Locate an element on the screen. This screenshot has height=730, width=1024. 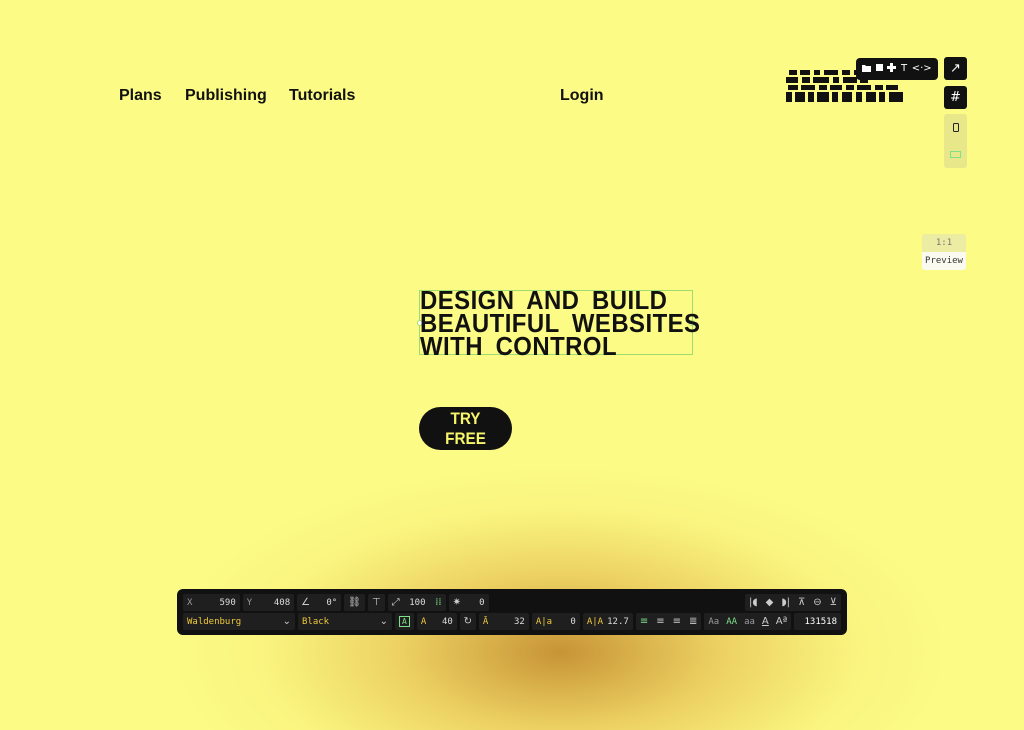
position-y-field: Y 408 is located at coordinates (268, 602).